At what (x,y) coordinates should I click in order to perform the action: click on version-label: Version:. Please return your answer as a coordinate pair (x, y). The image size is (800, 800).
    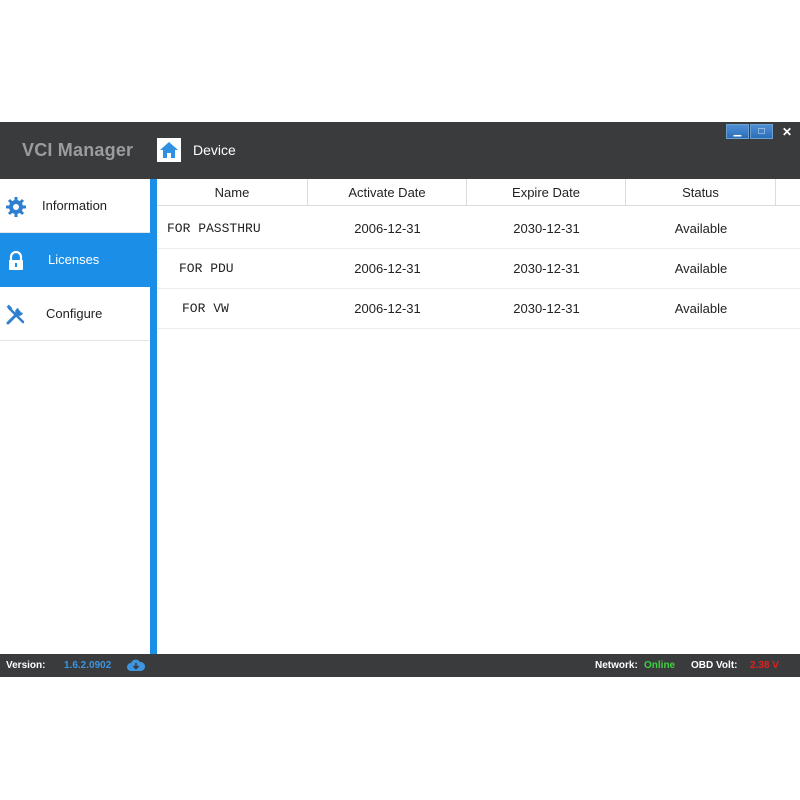
    Looking at the image, I should click on (26, 665).